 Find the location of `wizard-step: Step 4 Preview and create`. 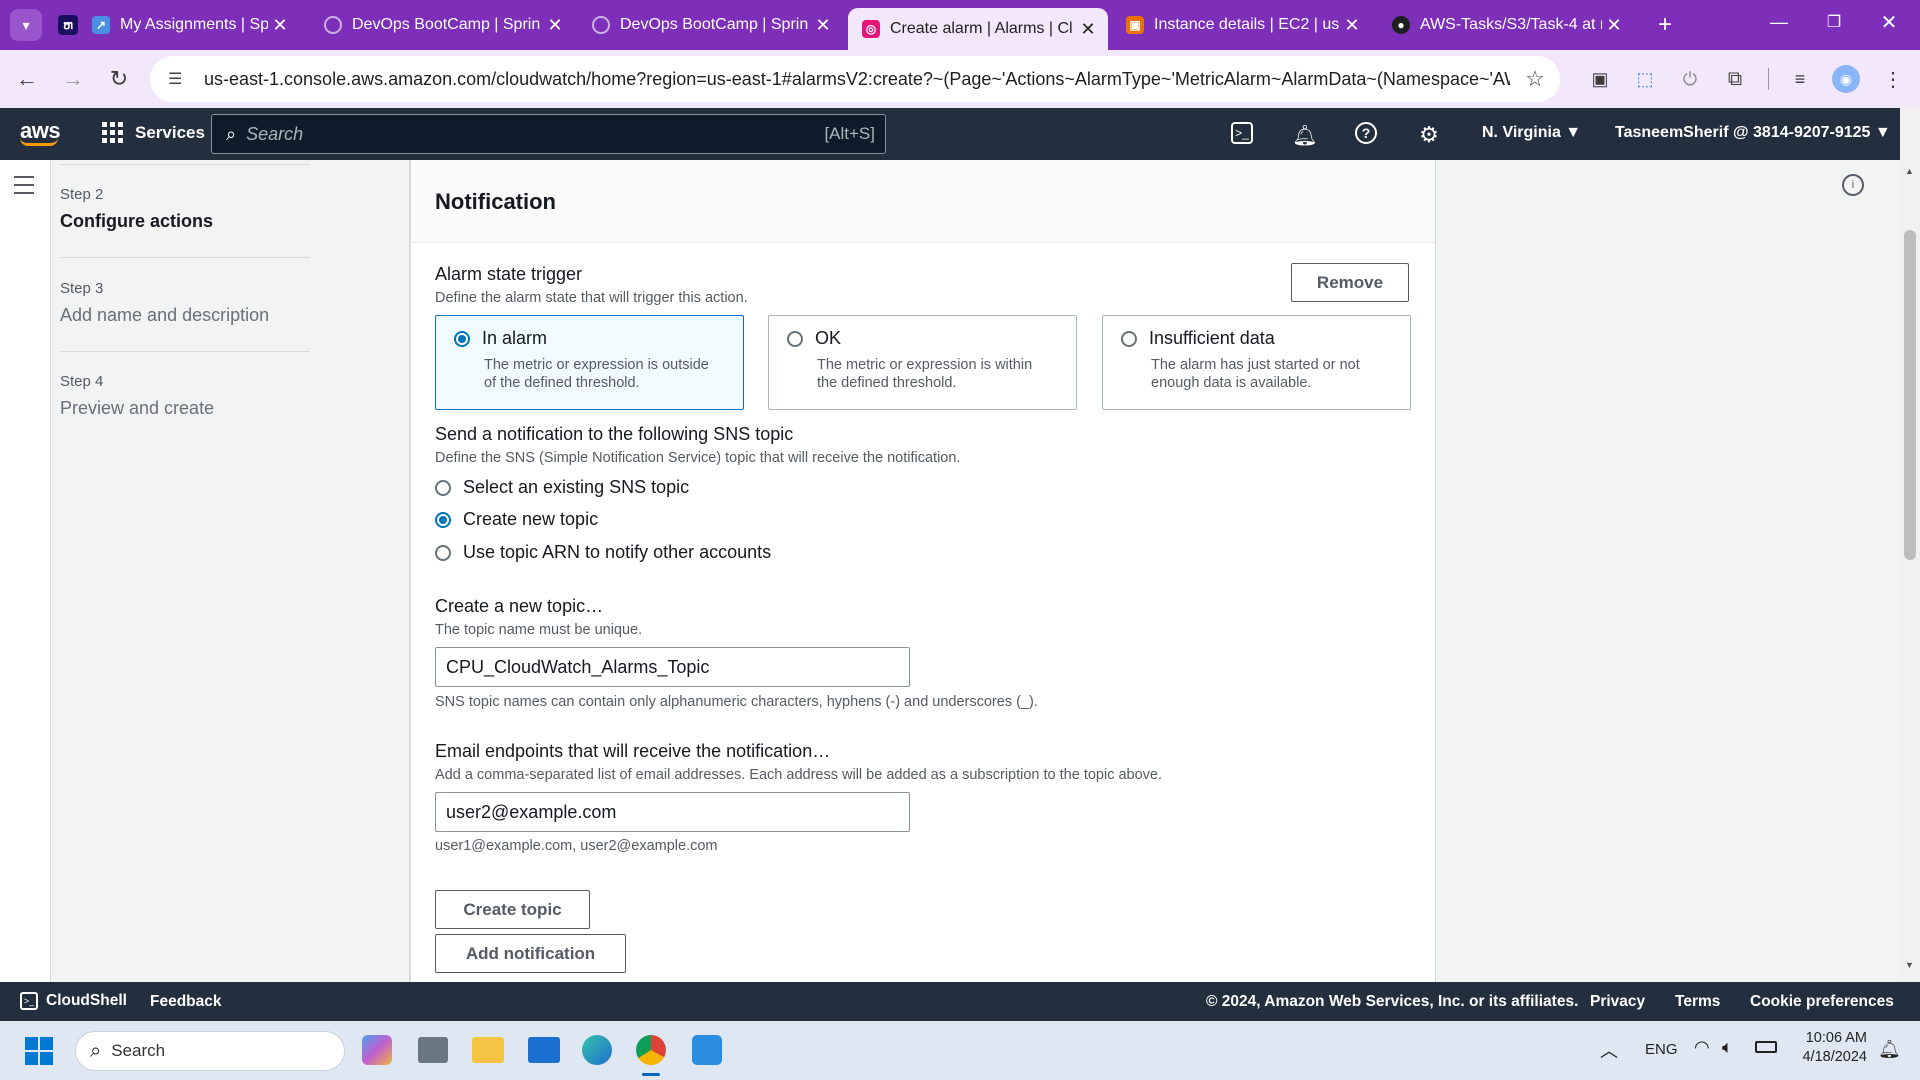

wizard-step: Step 4 Preview and create is located at coordinates (137, 396).